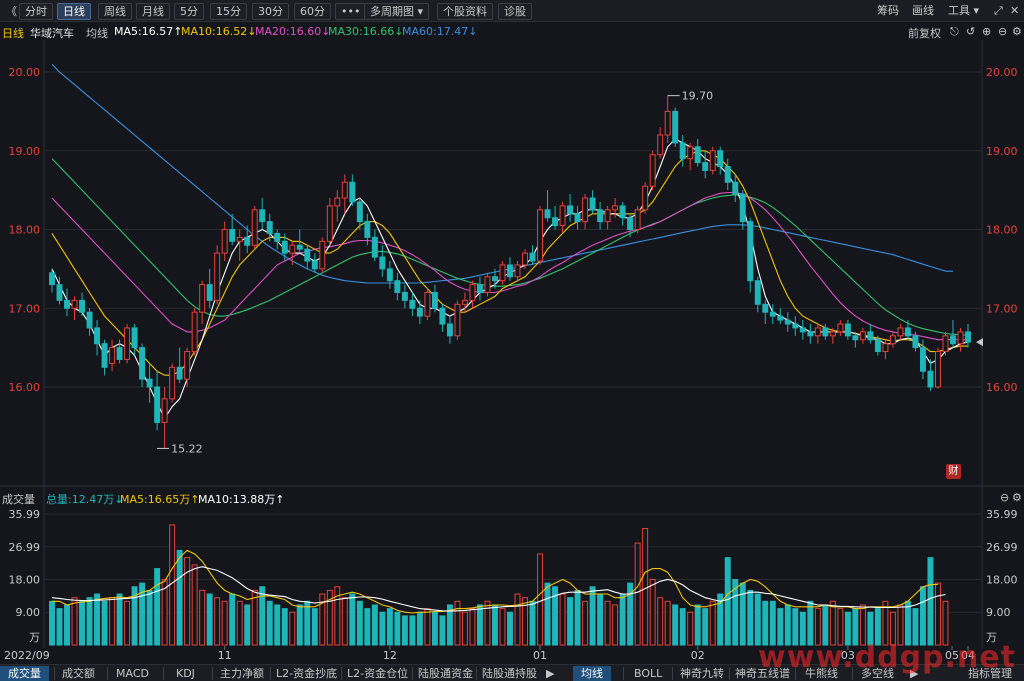  I want to click on tab-main-net: 主力净额, so click(242, 673).